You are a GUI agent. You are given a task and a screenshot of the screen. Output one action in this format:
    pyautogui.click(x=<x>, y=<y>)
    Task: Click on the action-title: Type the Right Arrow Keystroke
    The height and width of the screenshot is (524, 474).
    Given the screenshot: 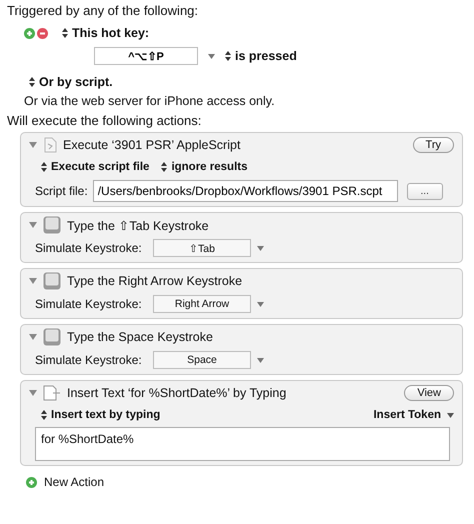 What is the action you would take?
    pyautogui.click(x=155, y=281)
    